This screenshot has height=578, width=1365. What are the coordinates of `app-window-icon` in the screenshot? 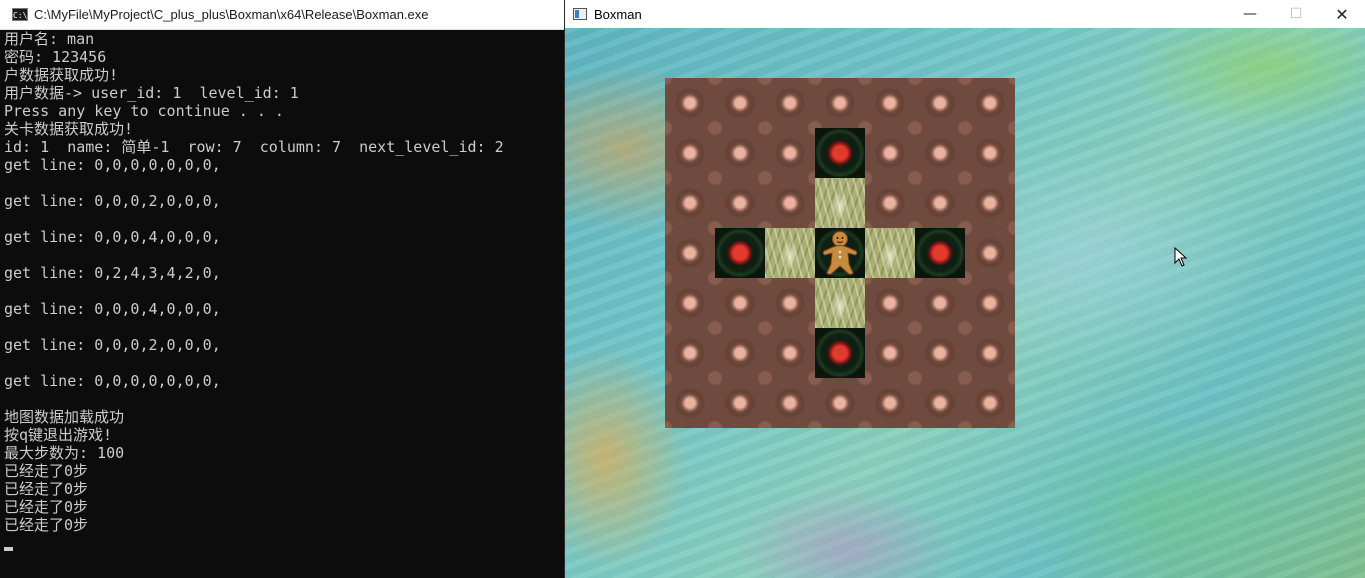 It's located at (580, 14).